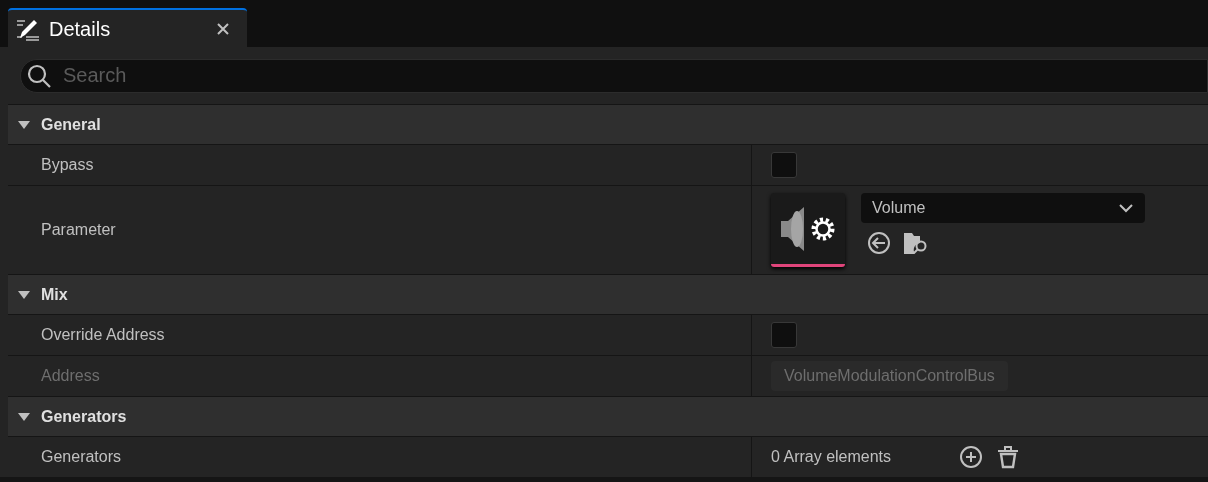 The image size is (1208, 482). I want to click on array-count: 0 Array elements, so click(832, 457).